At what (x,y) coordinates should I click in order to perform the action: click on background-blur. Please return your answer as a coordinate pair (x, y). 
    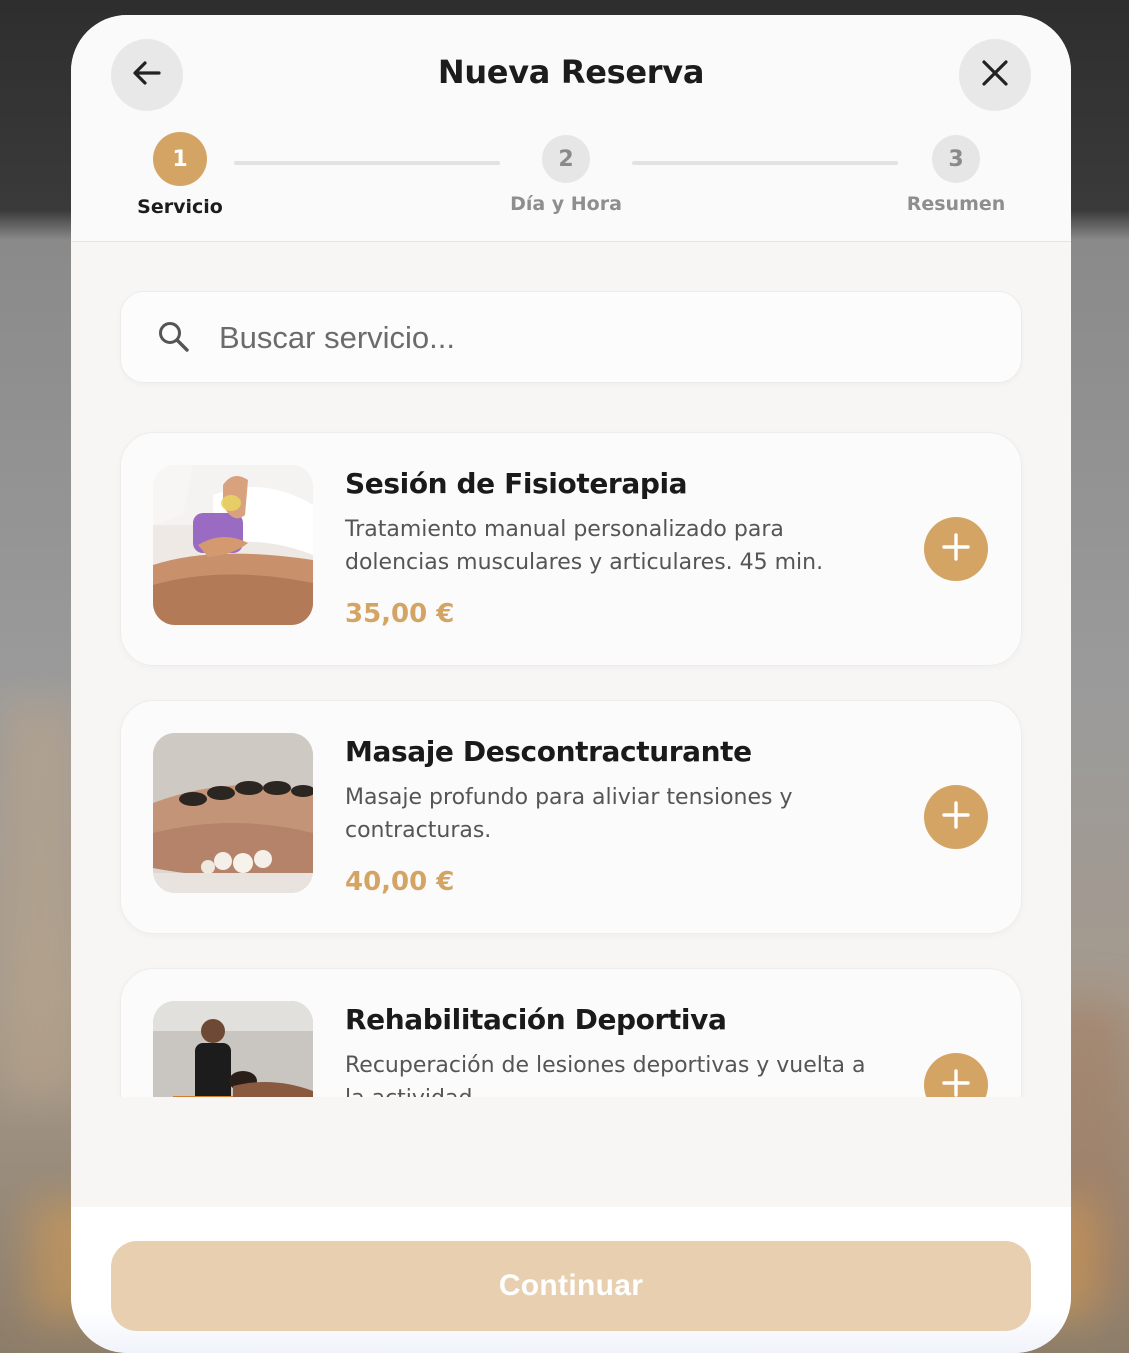
    Looking at the image, I should click on (40, 900).